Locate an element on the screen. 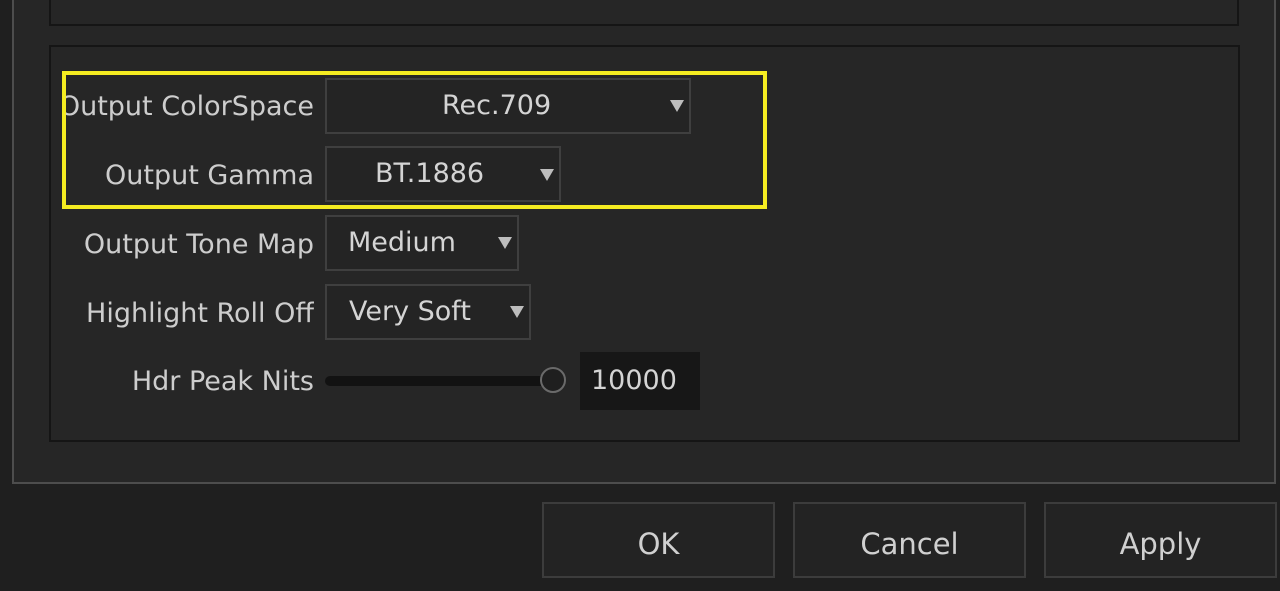 The height and width of the screenshot is (591, 1280). output-tone-map-label: Output Tone Map is located at coordinates (198, 244).